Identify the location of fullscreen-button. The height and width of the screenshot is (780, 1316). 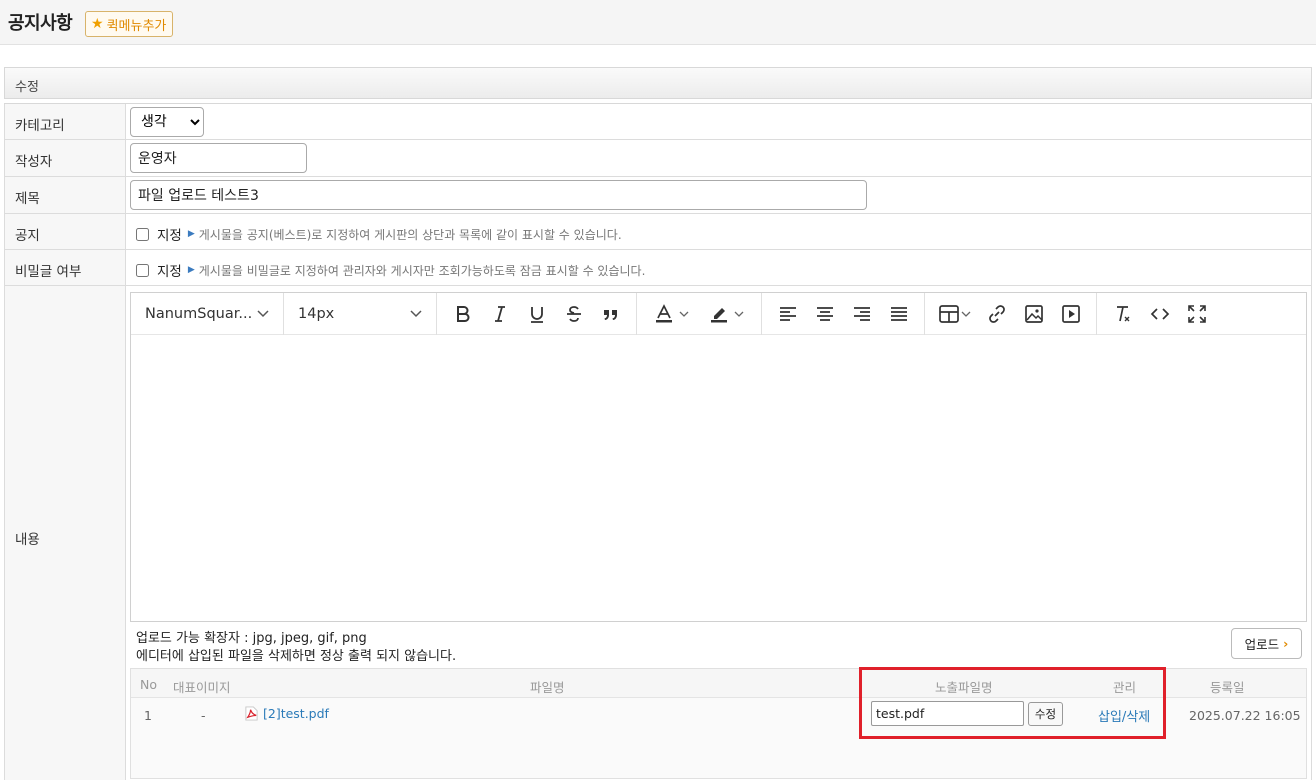
(1196, 314).